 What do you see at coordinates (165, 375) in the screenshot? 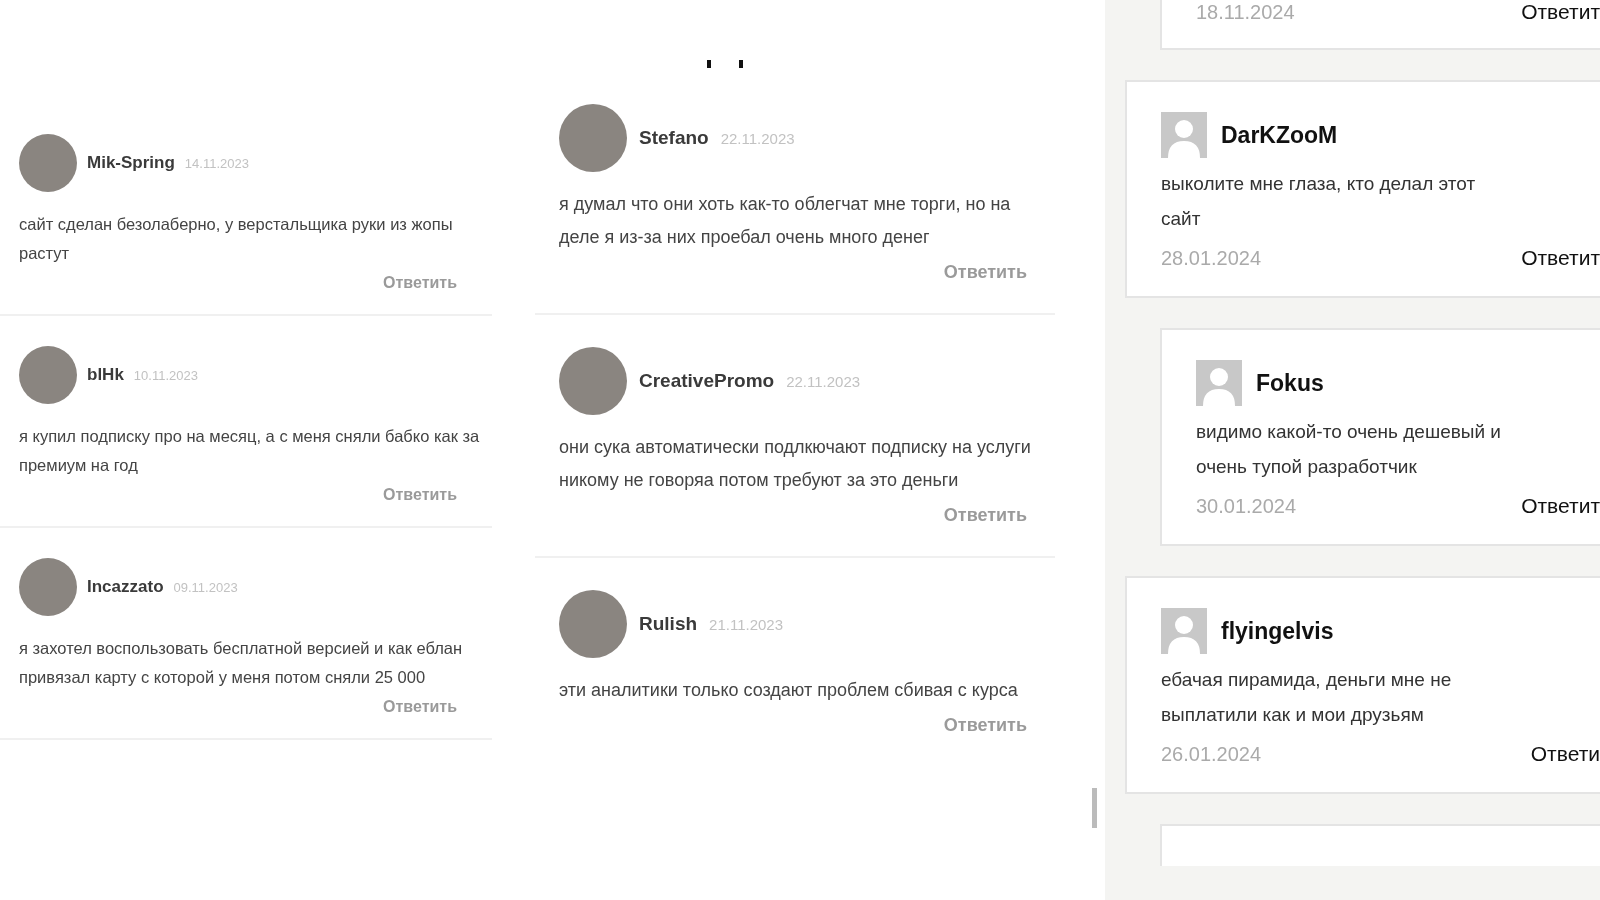
I see `comment-date: 10.11.2023` at bounding box center [165, 375].